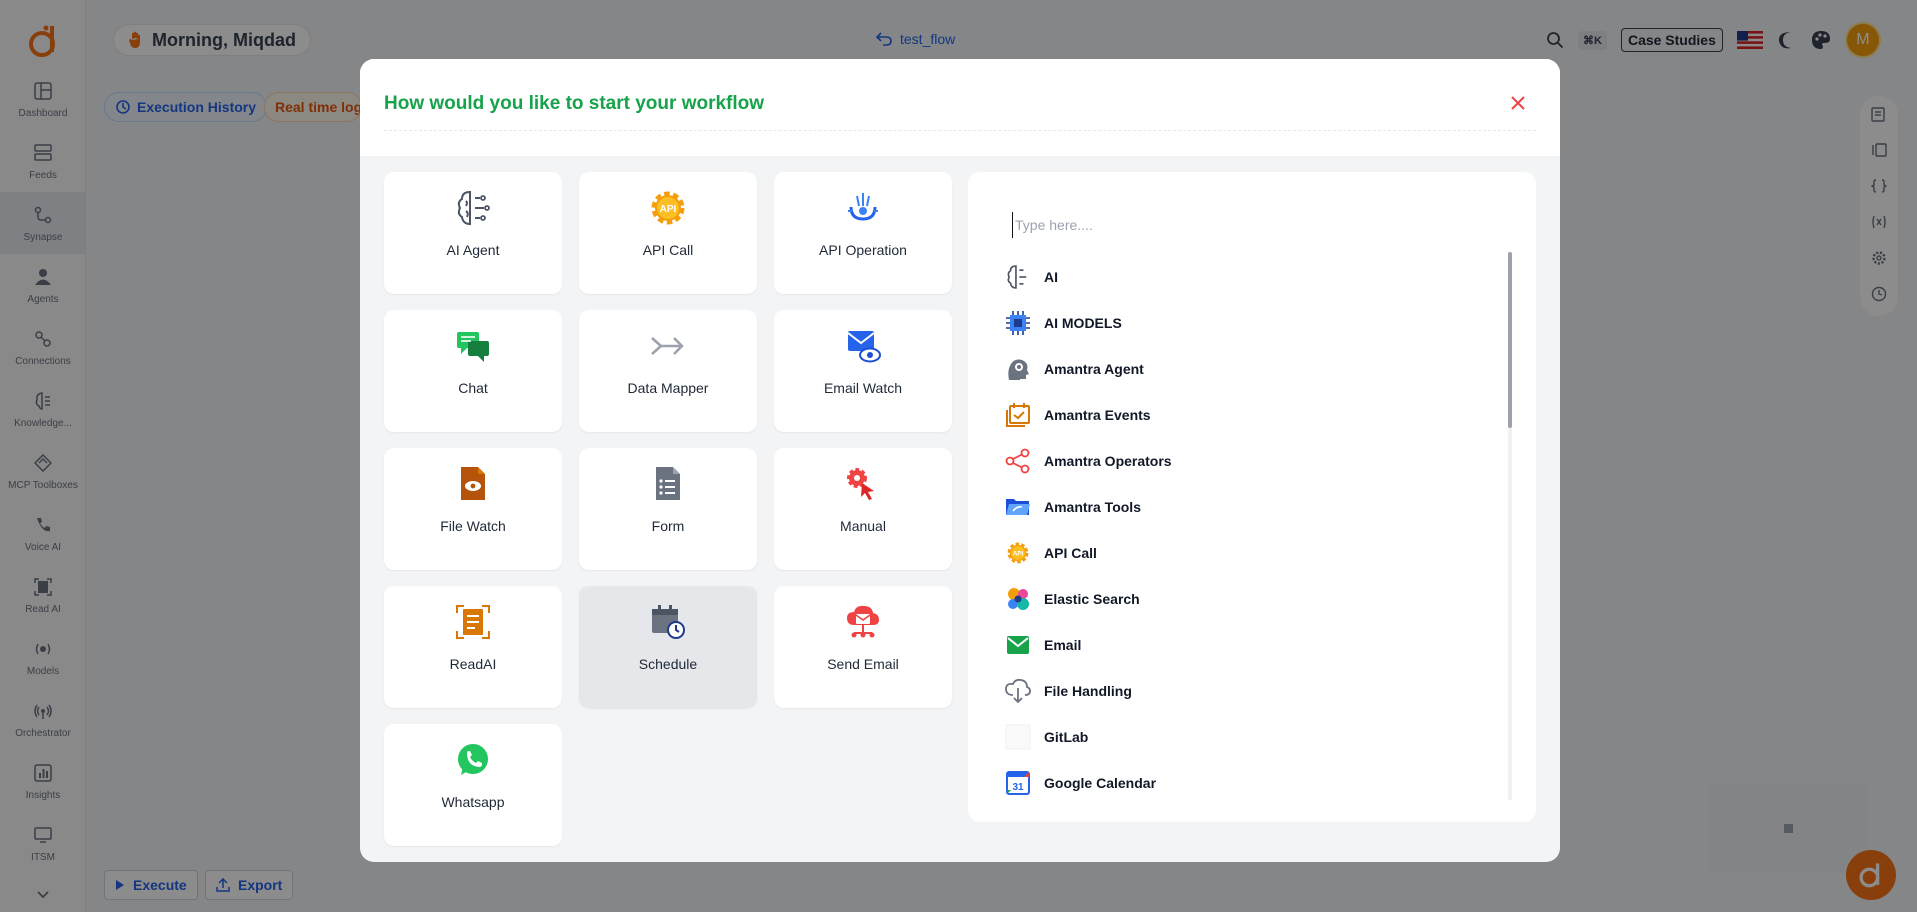 Image resolution: width=1917 pixels, height=912 pixels. Describe the element at coordinates (473, 647) in the screenshot. I see `trigger-card-readai: ReadAI` at that location.